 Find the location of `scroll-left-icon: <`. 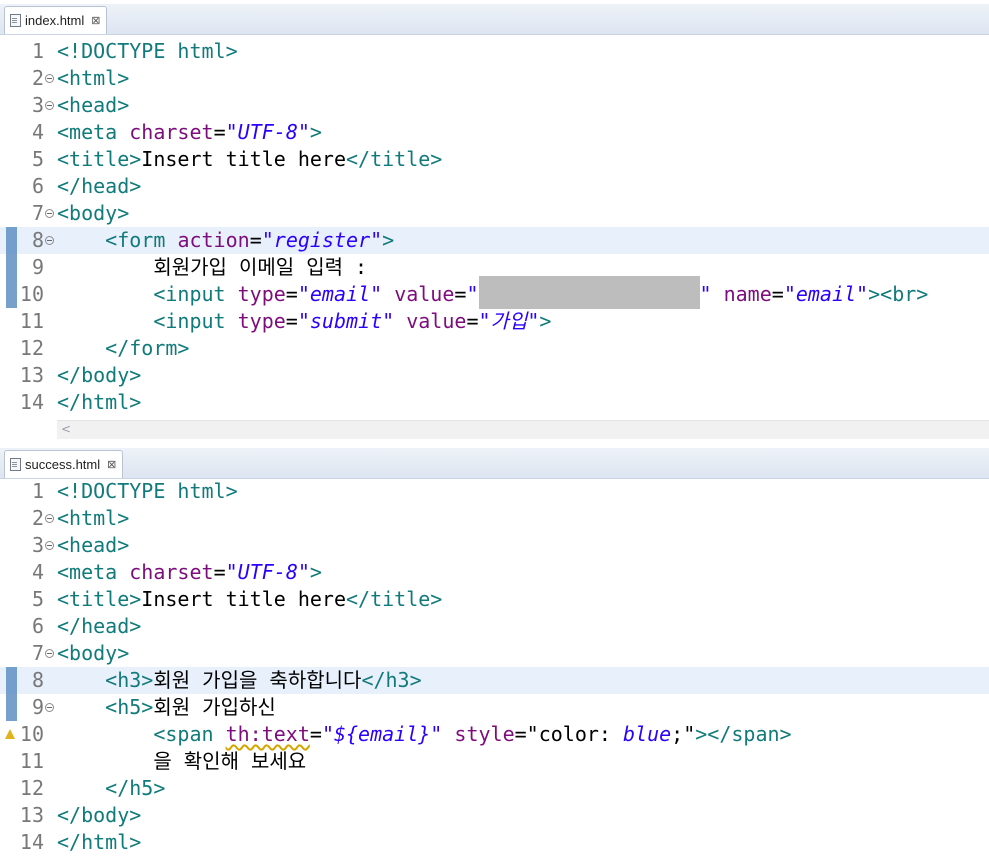

scroll-left-icon: < is located at coordinates (66, 429).